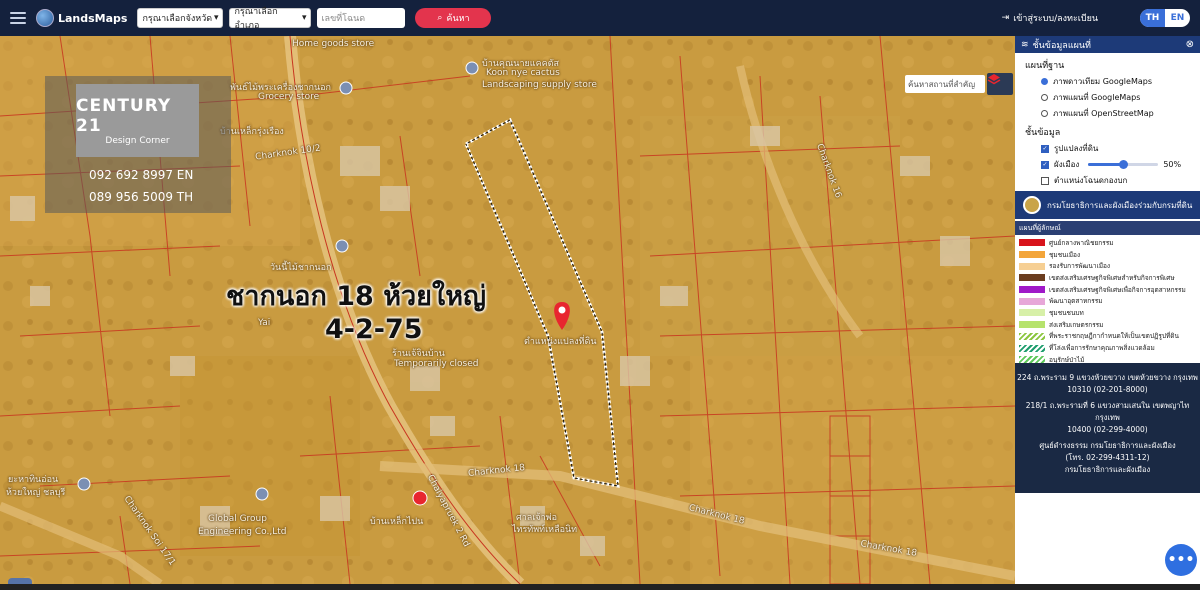 Image resolution: width=1200 pixels, height=590 pixels. What do you see at coordinates (1172, 164) in the screenshot?
I see `opacity-value: 50%` at bounding box center [1172, 164].